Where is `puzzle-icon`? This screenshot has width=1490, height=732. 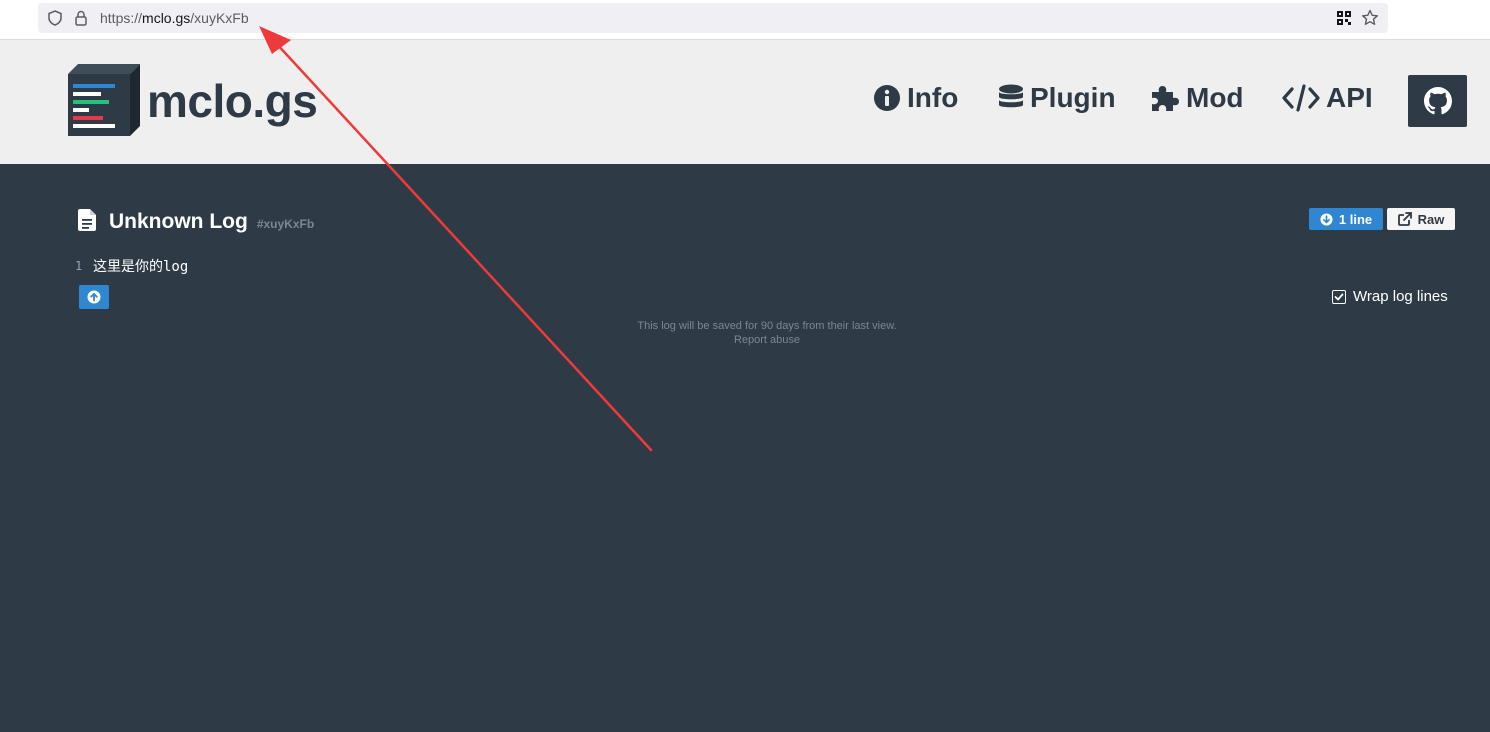
puzzle-icon is located at coordinates (1165, 98).